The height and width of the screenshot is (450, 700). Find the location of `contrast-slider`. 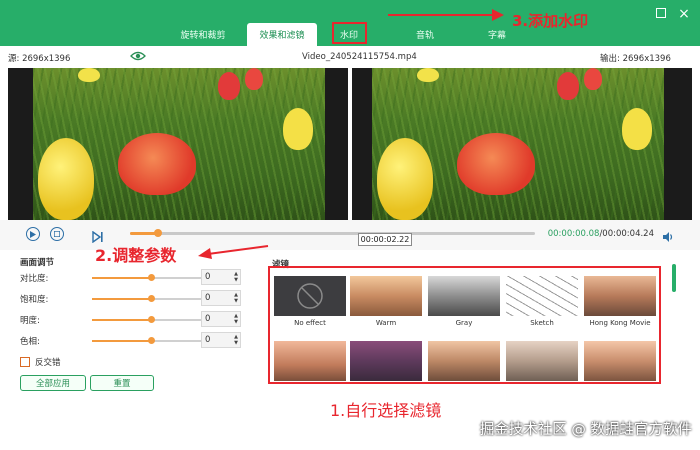

contrast-slider is located at coordinates (151, 277).